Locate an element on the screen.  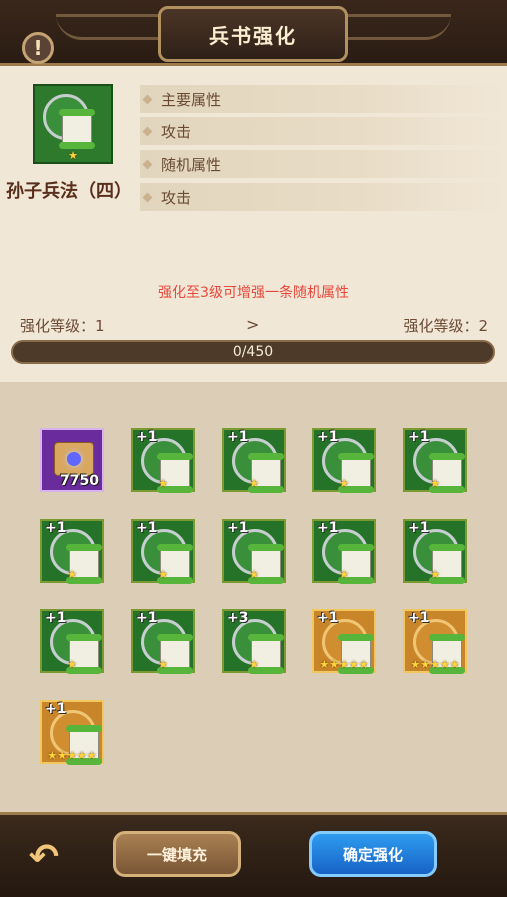
attr-row-random-value: 攻击 is located at coordinates (322, 197).